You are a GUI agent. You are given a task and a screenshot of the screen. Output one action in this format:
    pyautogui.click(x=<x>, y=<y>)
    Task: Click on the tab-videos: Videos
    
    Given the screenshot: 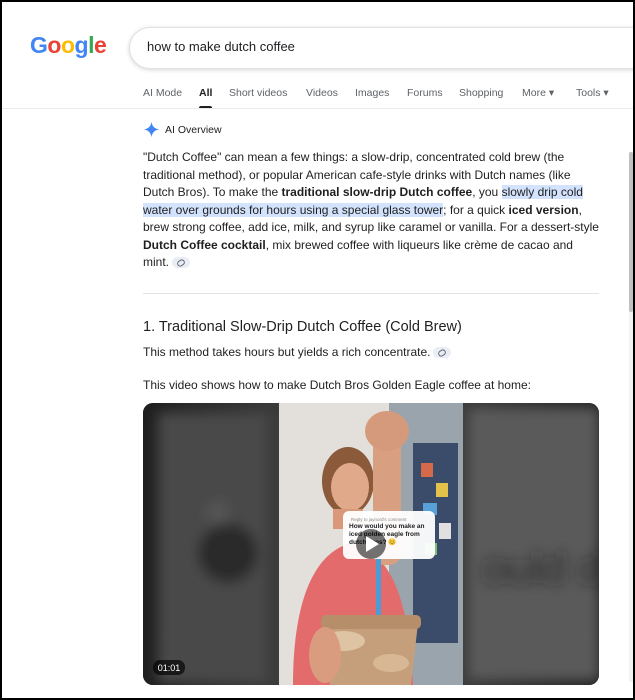 What is the action you would take?
    pyautogui.click(x=322, y=93)
    